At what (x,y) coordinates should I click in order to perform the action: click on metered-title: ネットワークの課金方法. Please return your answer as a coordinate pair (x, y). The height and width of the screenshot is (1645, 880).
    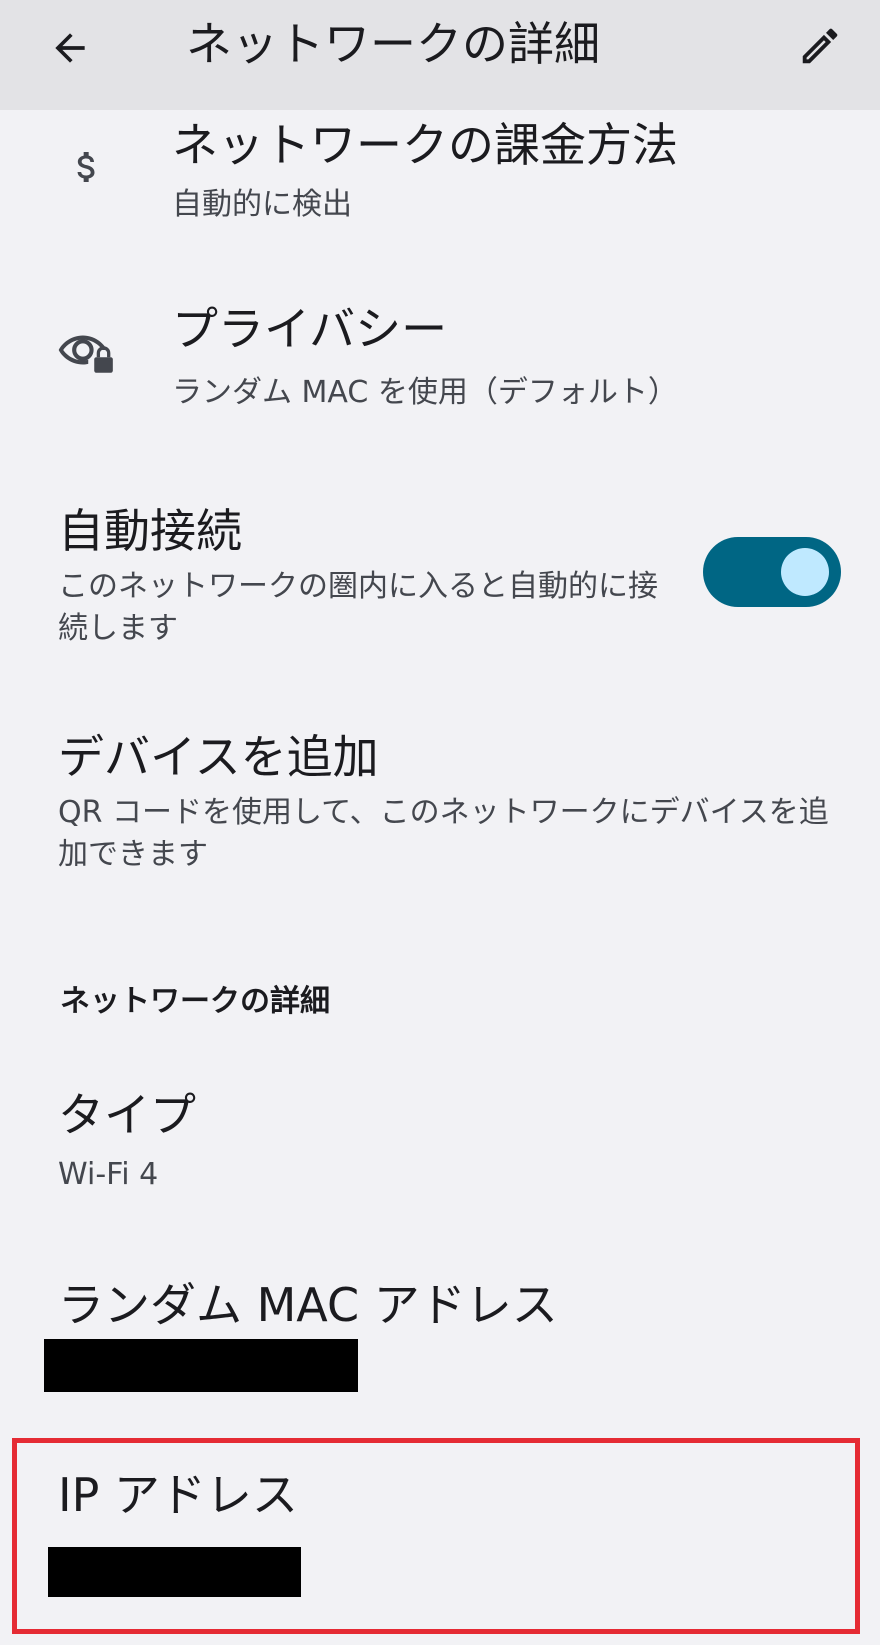
    Looking at the image, I should click on (425, 145).